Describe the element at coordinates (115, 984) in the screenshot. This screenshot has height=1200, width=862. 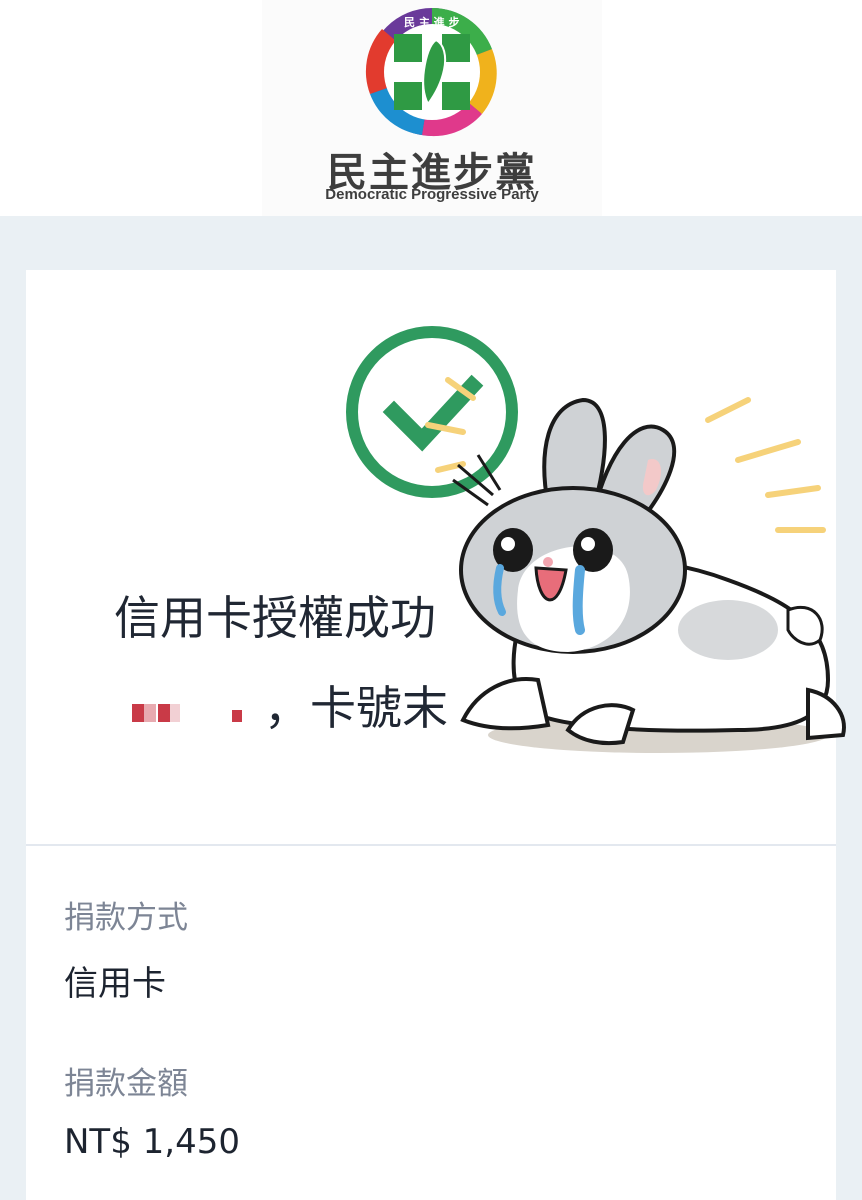
I see `donation-method-value: 信用卡` at that location.